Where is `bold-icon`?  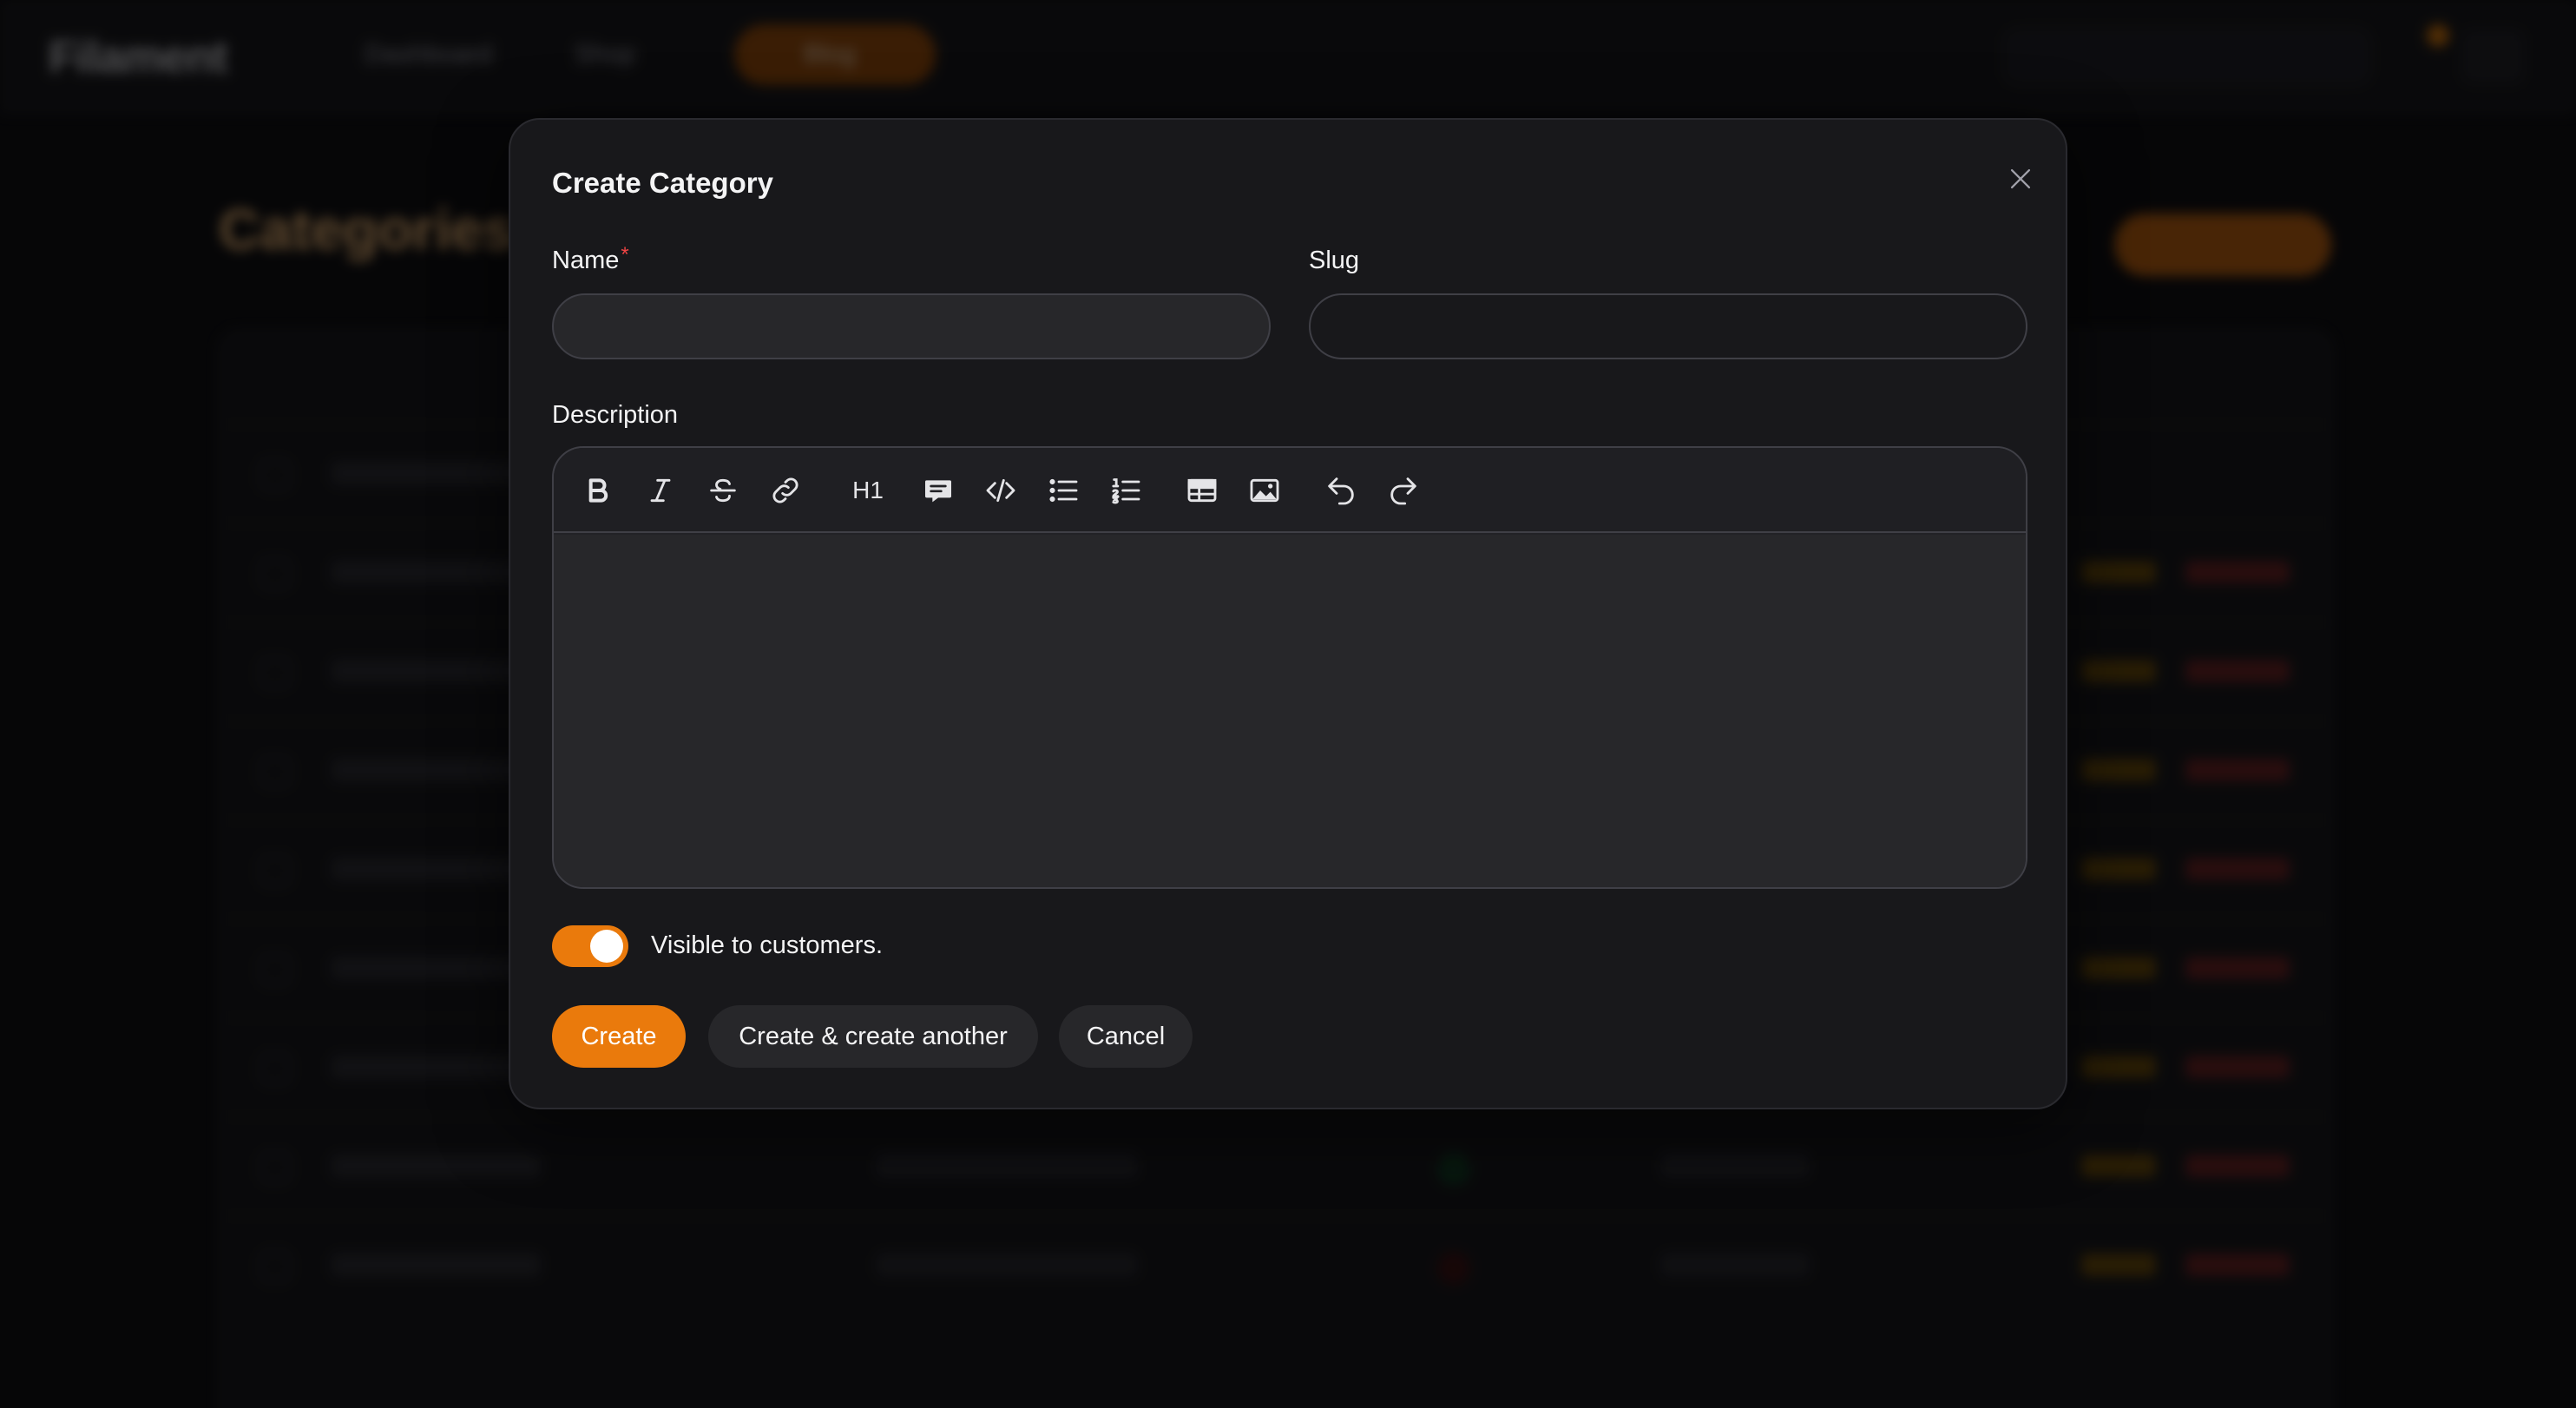 bold-icon is located at coordinates (598, 491).